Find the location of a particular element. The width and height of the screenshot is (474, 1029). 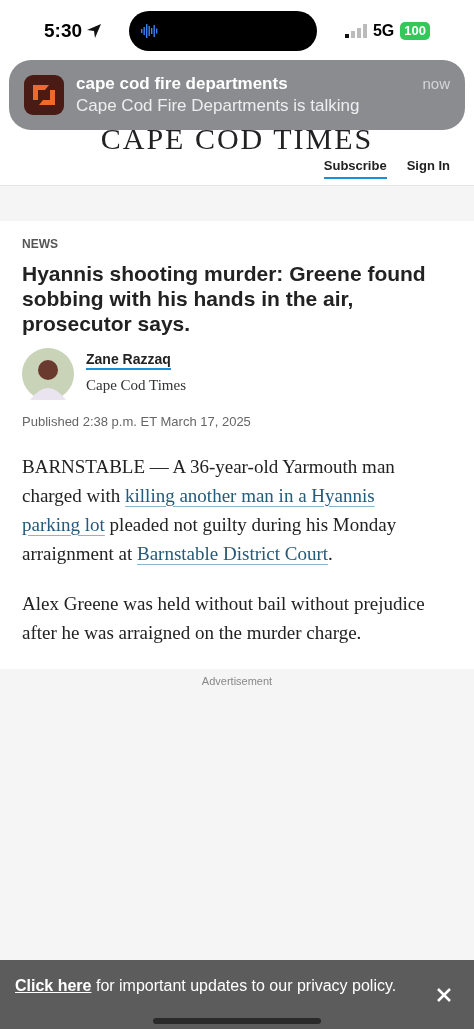

status-time: 5:30 is located at coordinates (63, 30).